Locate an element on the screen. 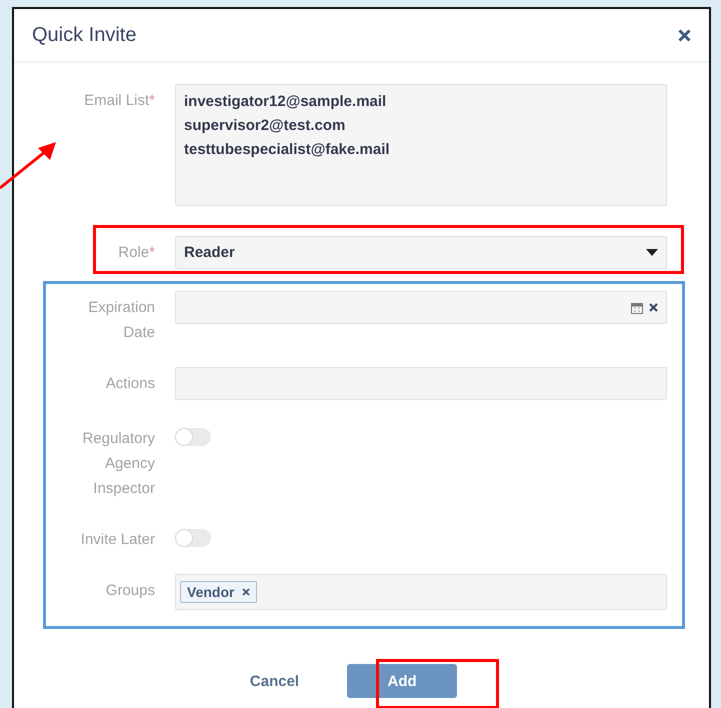  field-label: Regulatory Agency Inspector is located at coordinates (118, 464).